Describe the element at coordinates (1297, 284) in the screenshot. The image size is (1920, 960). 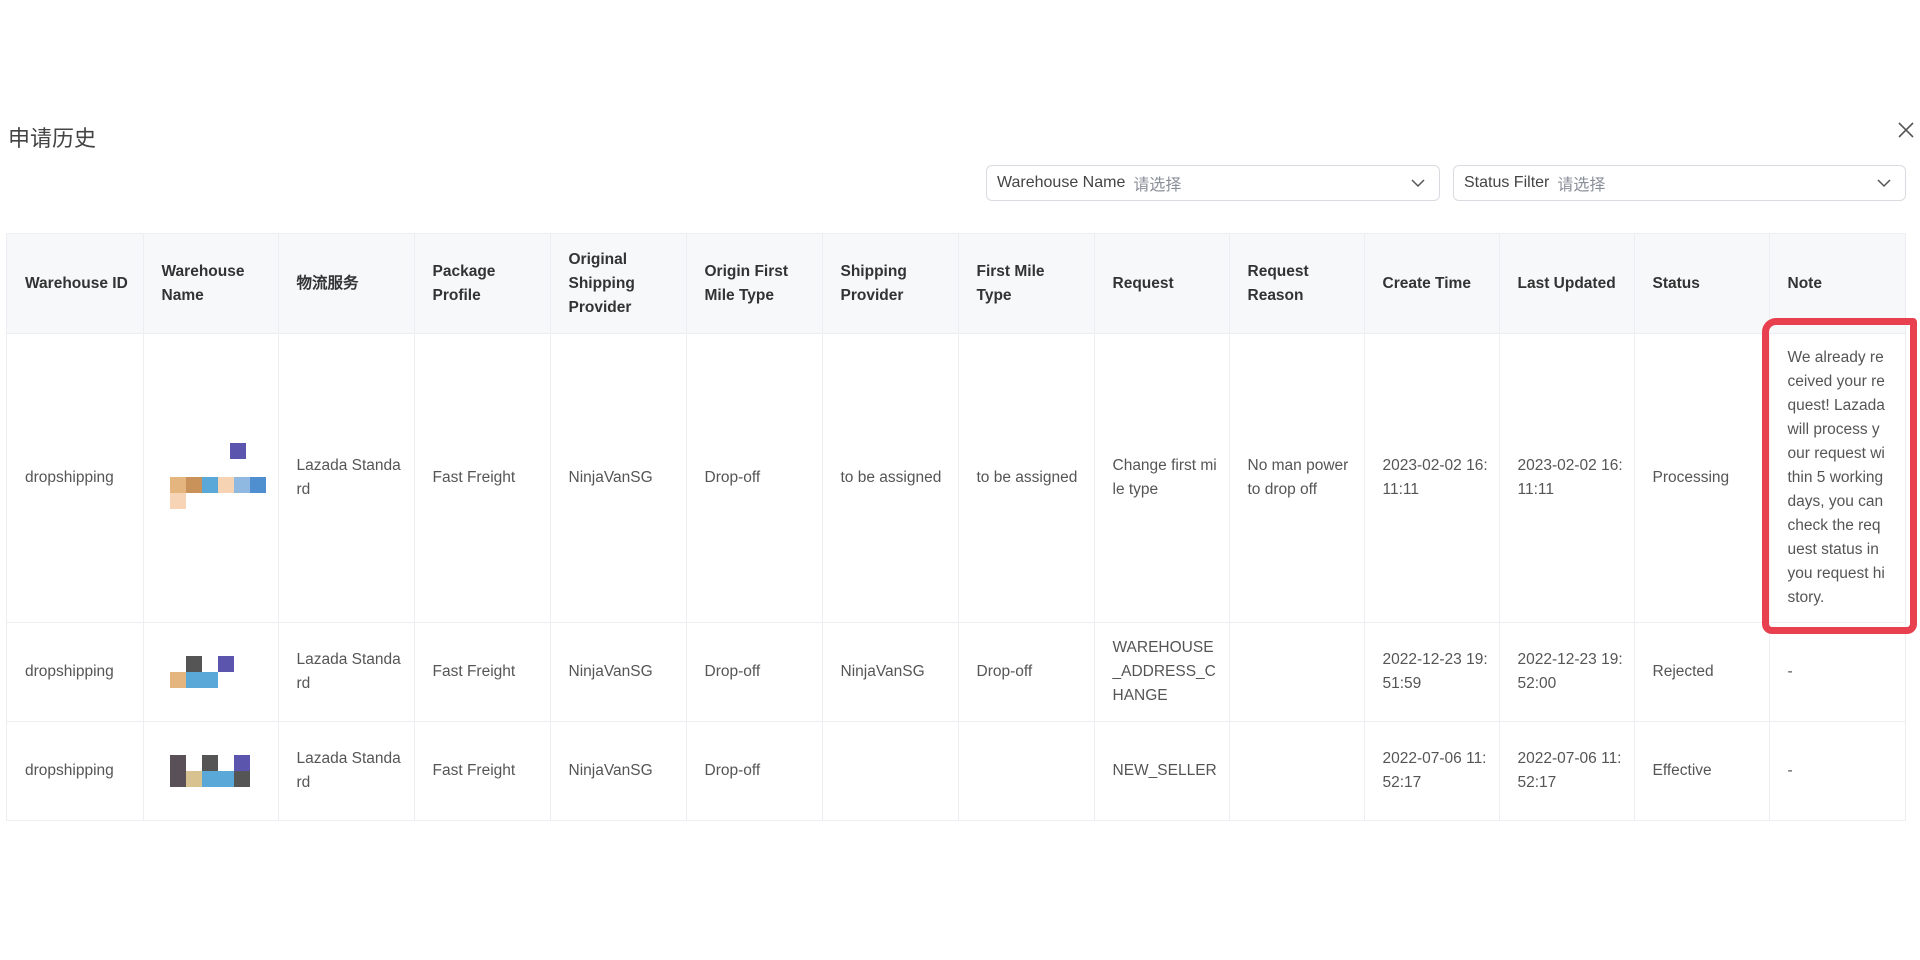
I see `header-request-reason: Request Reason` at that location.